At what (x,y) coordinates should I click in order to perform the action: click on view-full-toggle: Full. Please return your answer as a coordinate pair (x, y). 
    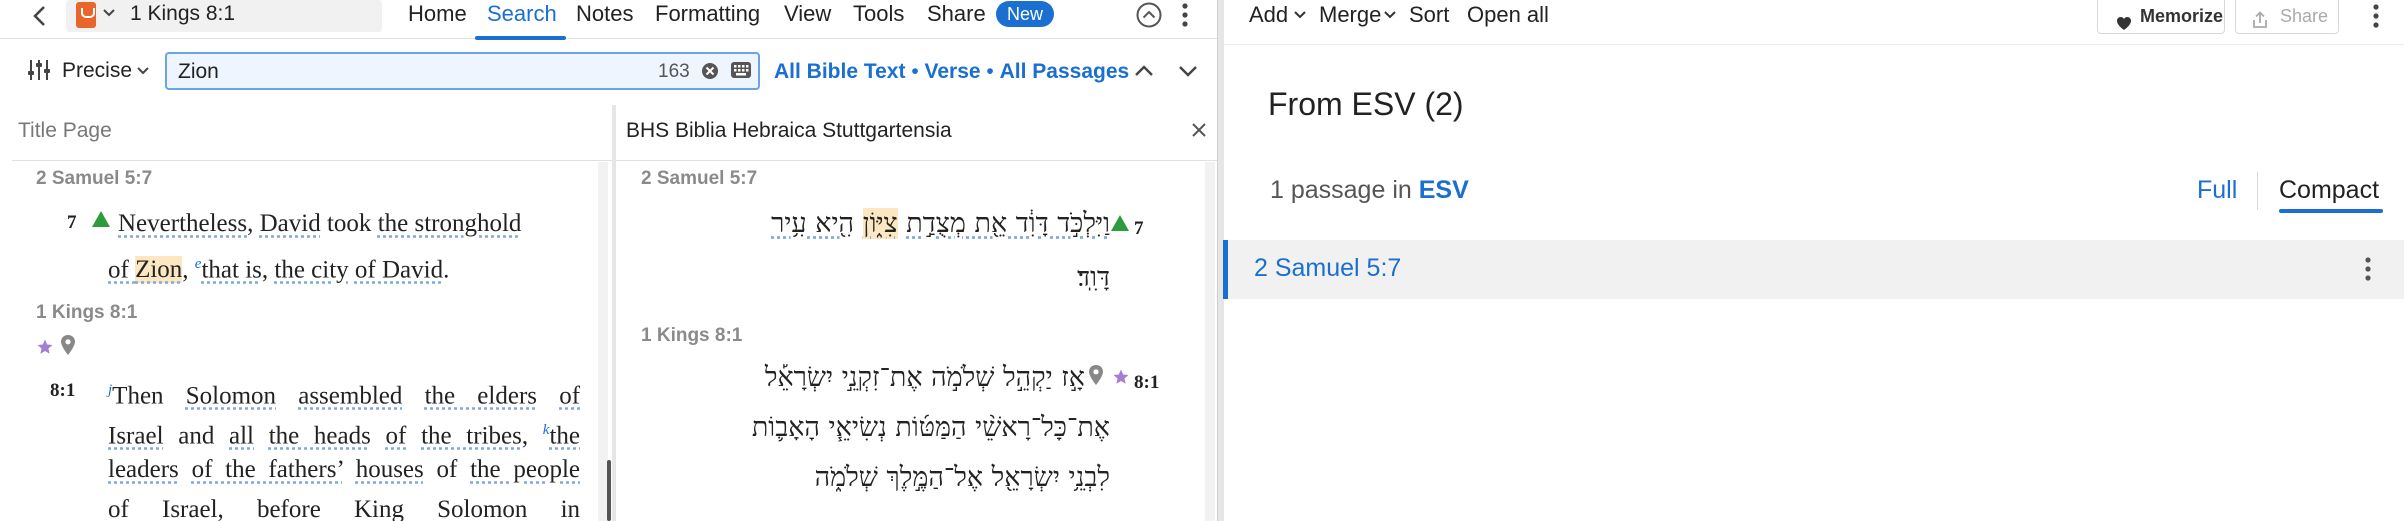
    Looking at the image, I should click on (2217, 190).